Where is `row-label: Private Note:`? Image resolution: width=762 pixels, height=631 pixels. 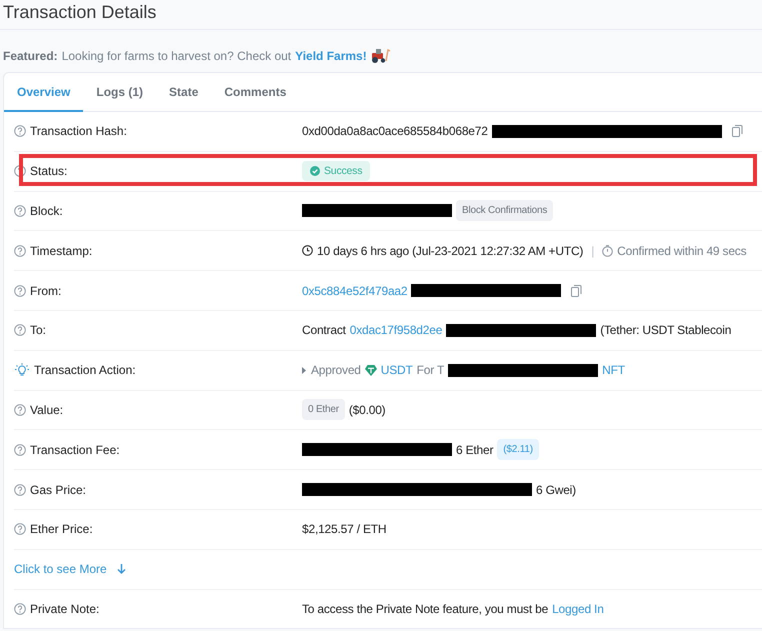
row-label: Private Note: is located at coordinates (65, 609).